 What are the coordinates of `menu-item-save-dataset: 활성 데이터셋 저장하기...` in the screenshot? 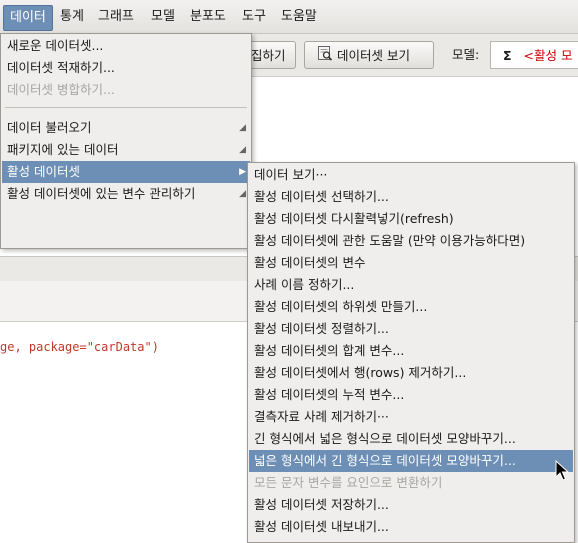 It's located at (411, 505).